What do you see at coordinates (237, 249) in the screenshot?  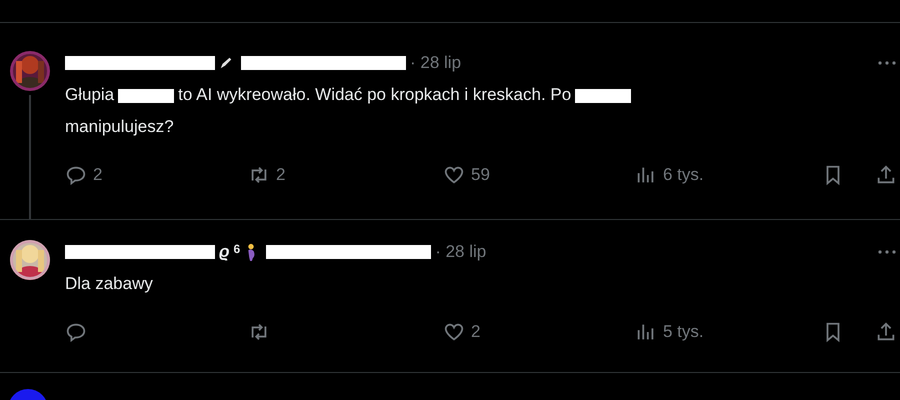 I see `name-superscript: 6` at bounding box center [237, 249].